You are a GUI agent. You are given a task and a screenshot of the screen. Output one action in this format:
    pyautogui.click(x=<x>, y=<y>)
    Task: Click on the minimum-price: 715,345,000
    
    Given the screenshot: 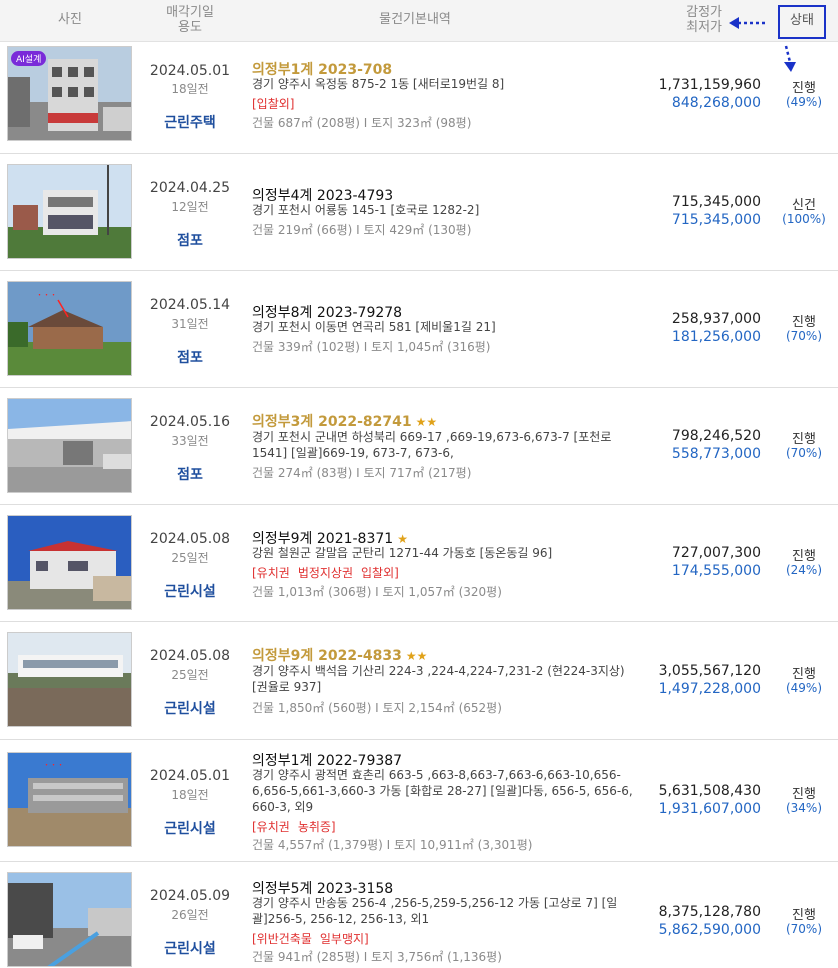 What is the action you would take?
    pyautogui.click(x=716, y=220)
    